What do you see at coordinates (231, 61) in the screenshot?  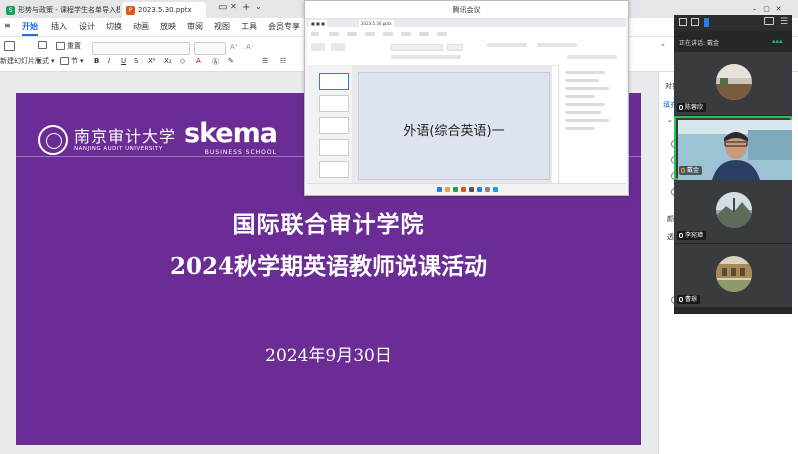 I see `highlight-icon: ✎` at bounding box center [231, 61].